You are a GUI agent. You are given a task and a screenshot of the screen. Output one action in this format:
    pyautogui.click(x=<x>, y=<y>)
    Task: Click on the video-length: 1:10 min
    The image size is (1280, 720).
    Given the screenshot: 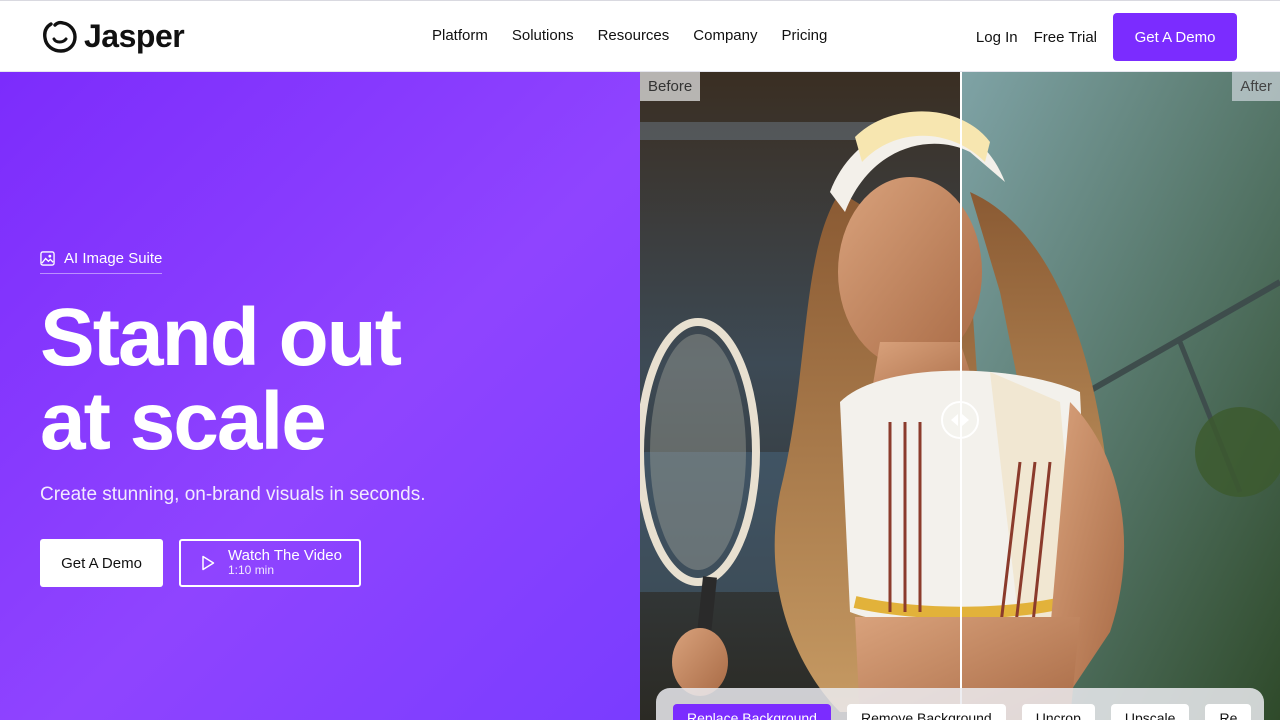 What is the action you would take?
    pyautogui.click(x=251, y=570)
    